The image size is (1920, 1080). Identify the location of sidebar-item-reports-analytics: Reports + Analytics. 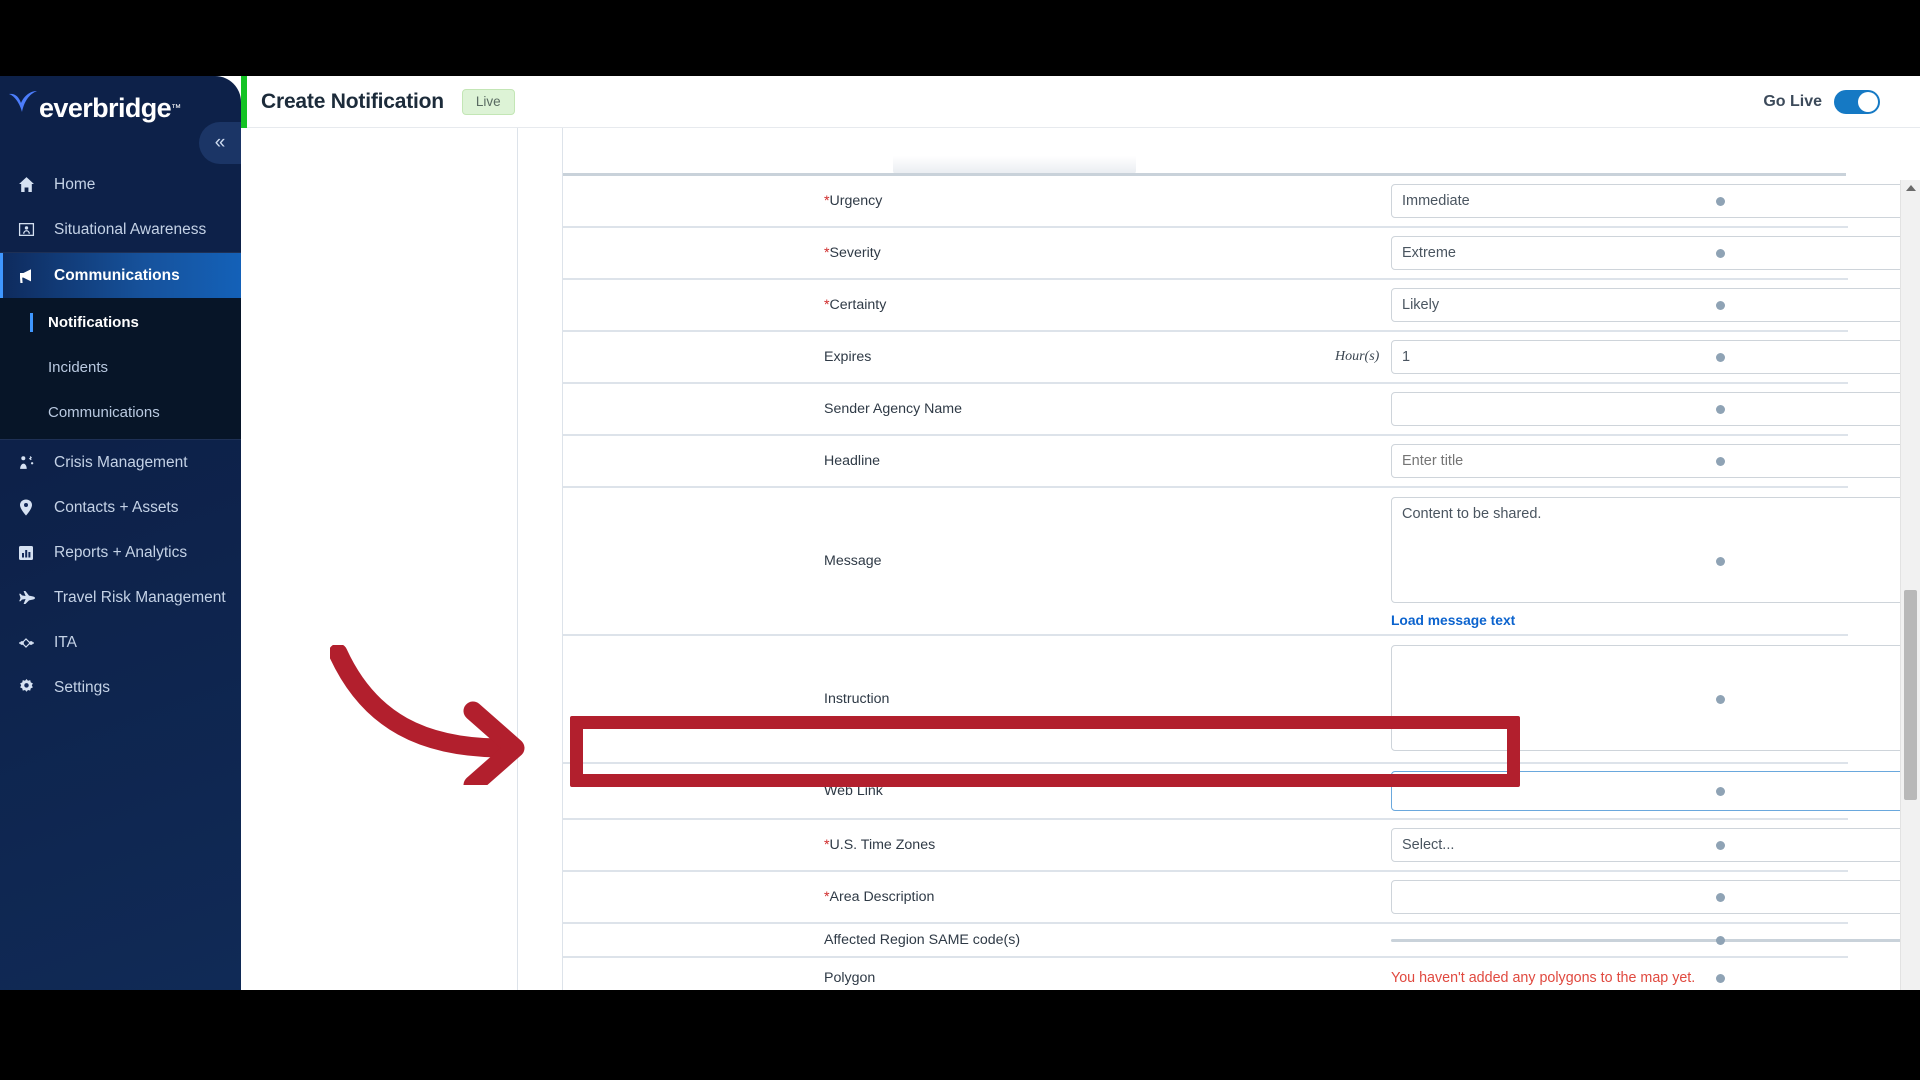
(120, 552).